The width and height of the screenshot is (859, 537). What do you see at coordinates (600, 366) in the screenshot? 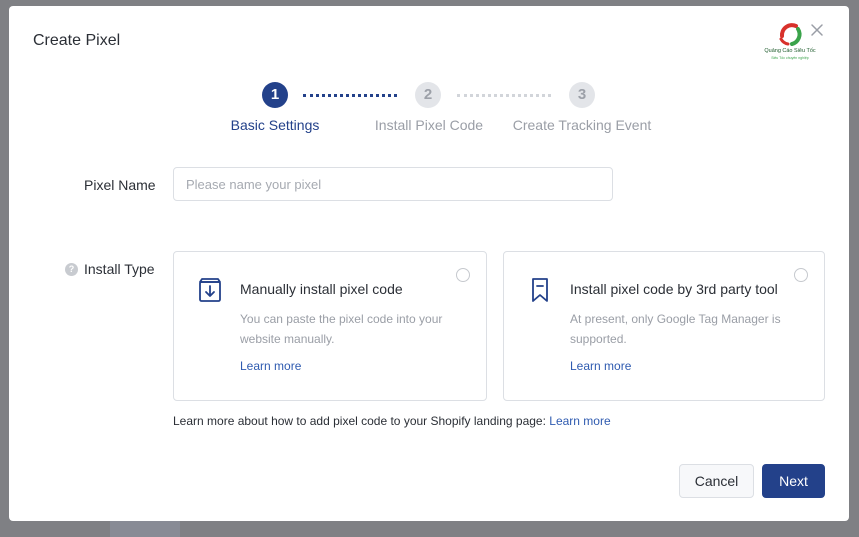
I see `third-party-install-learn-more-link: Learn more` at bounding box center [600, 366].